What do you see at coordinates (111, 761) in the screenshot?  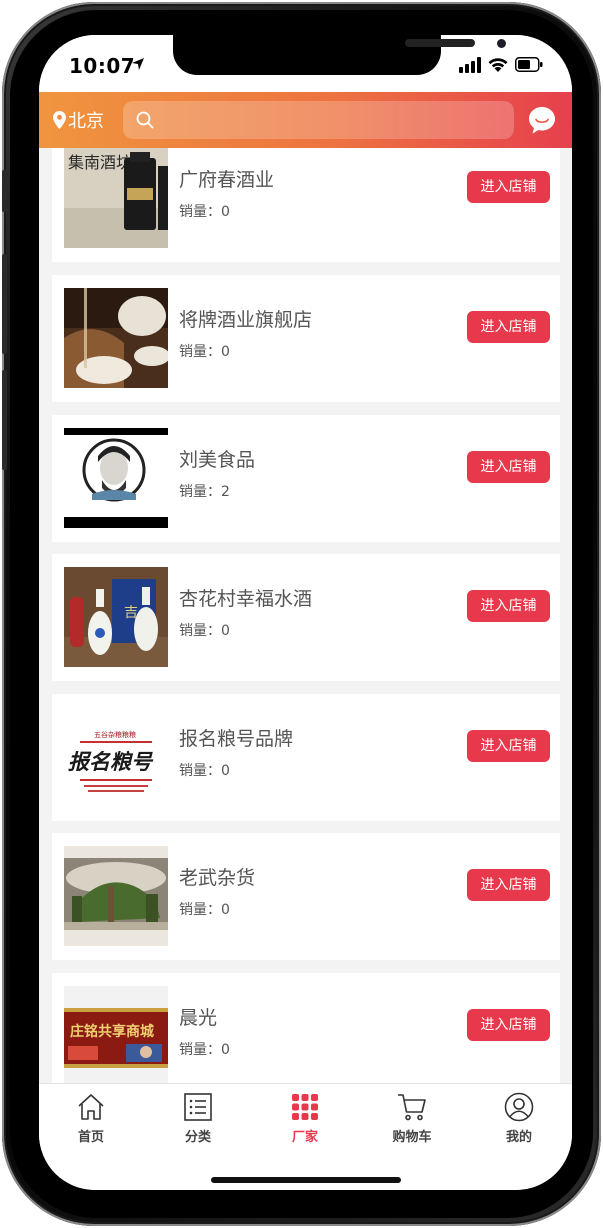 I see `svg-text: 报名粮号` at bounding box center [111, 761].